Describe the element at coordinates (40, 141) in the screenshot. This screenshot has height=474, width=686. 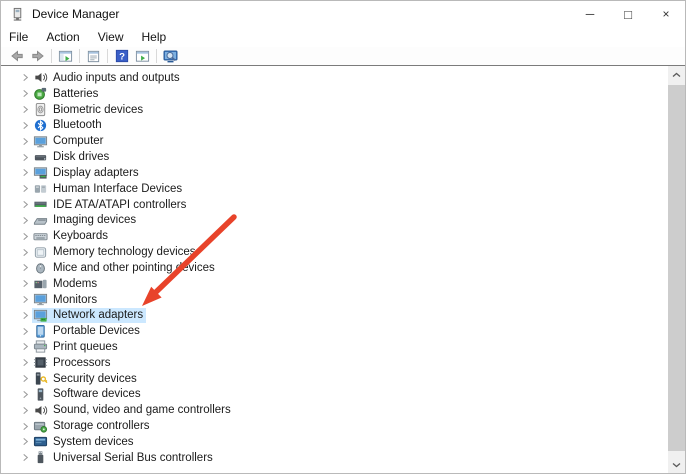
I see `computer-icon` at that location.